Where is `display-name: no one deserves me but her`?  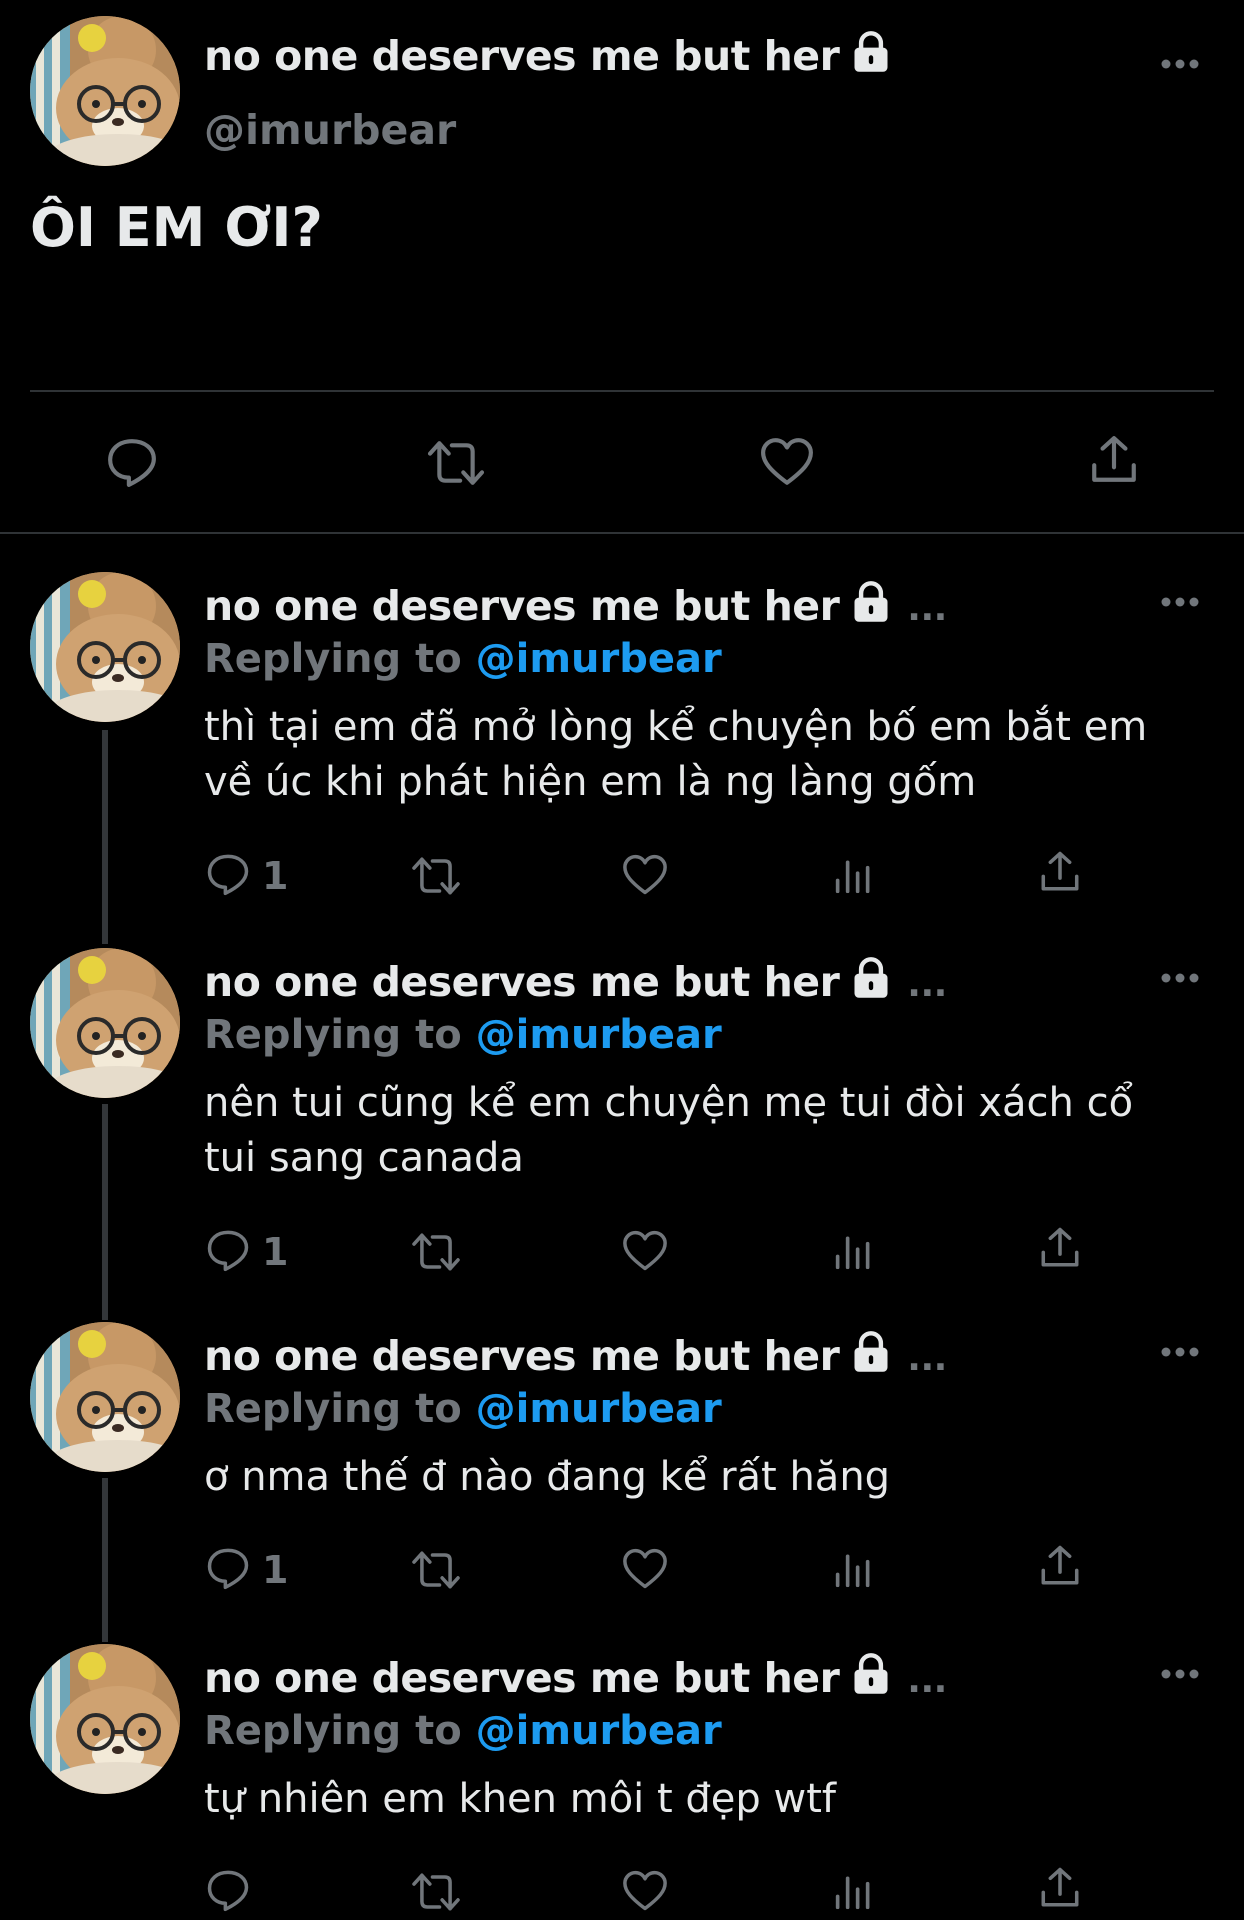 display-name: no one deserves me but her is located at coordinates (548, 55).